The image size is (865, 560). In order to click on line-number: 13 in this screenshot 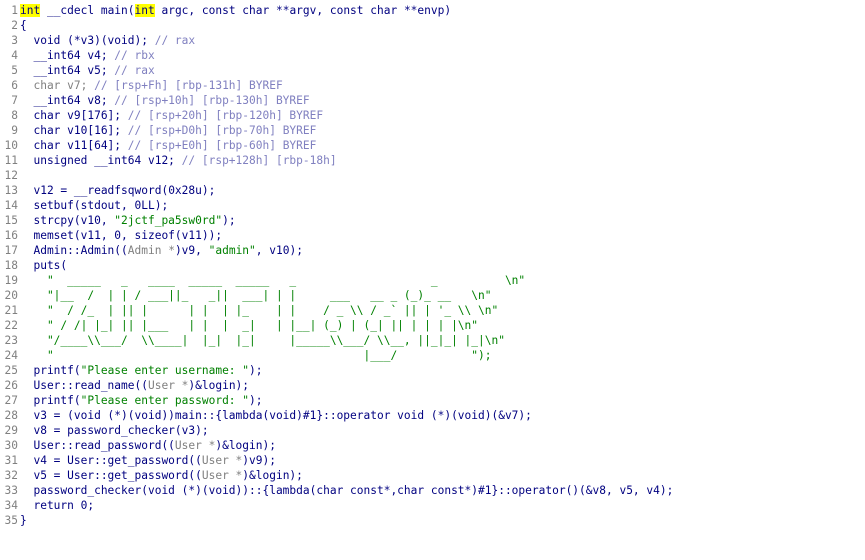, I will do `click(11, 190)`.